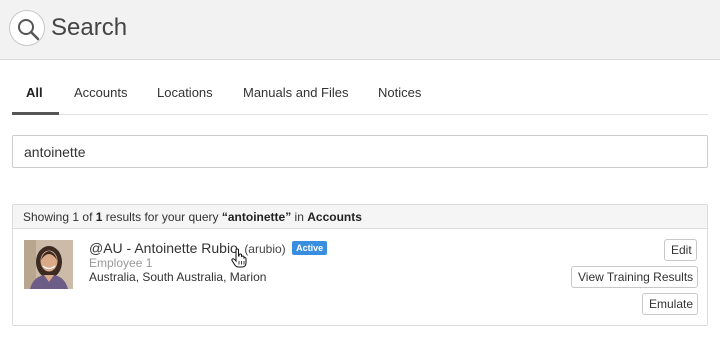 This screenshot has width=720, height=345. What do you see at coordinates (27, 28) in the screenshot?
I see `search-icon` at bounding box center [27, 28].